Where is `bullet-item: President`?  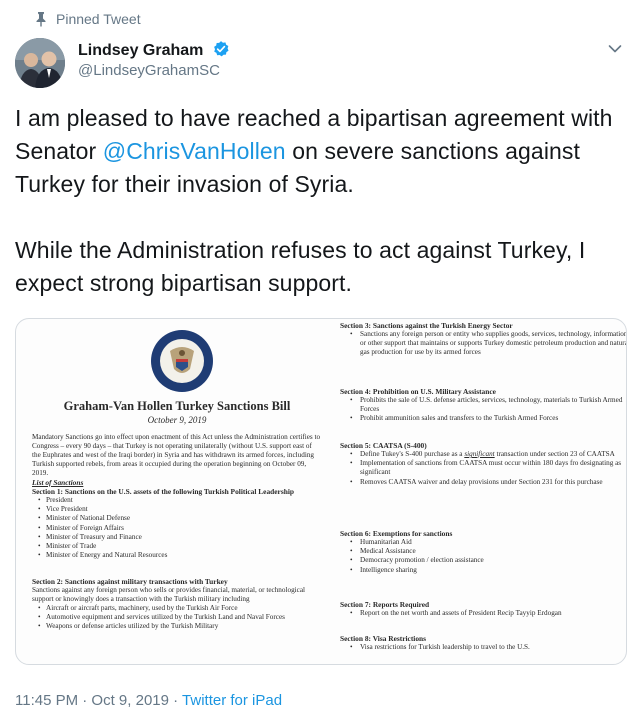 bullet-item: President is located at coordinates (177, 500).